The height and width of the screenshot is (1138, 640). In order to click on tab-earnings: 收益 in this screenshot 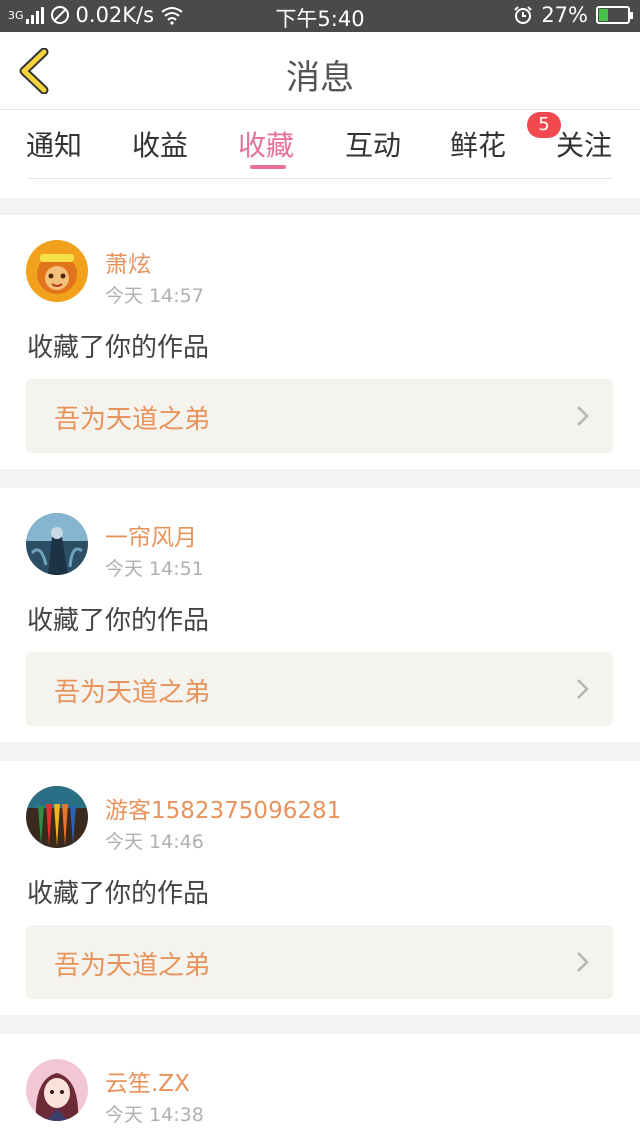, I will do `click(160, 144)`.